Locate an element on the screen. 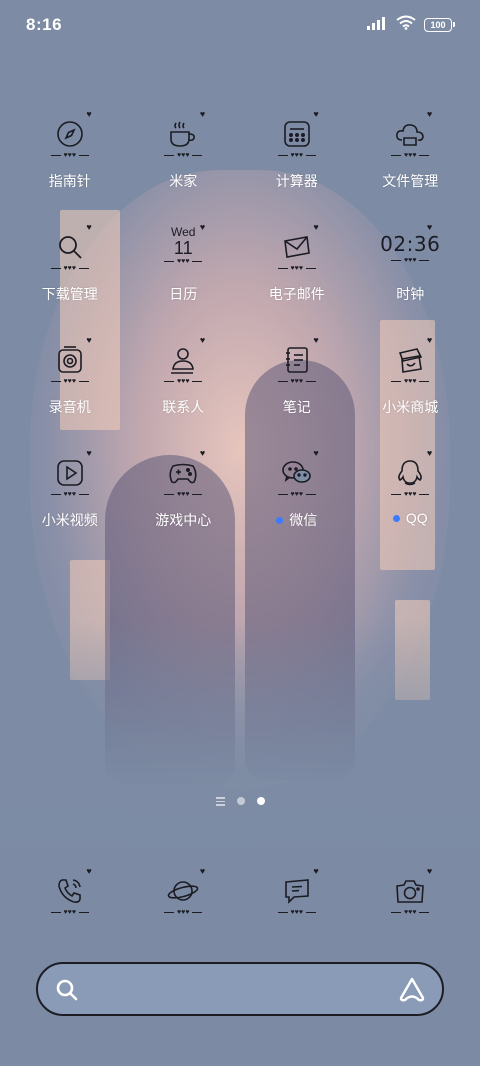  message-icon is located at coordinates (297, 891).